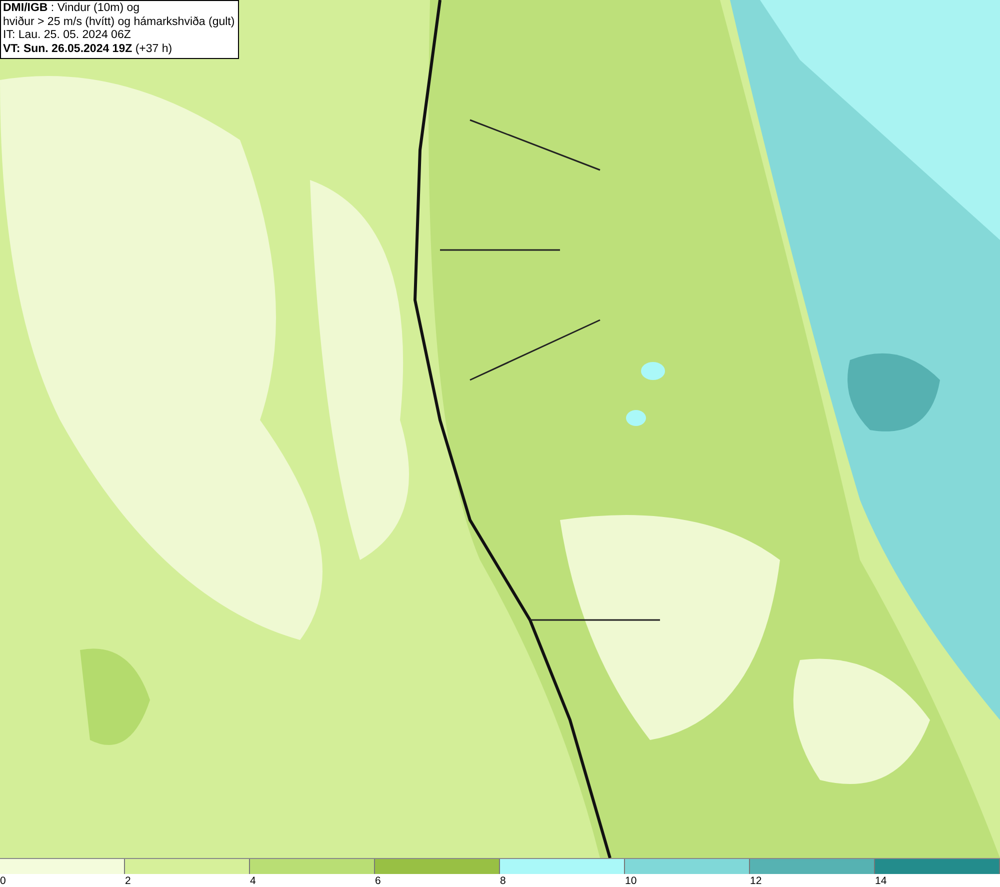 The image size is (1000, 887). I want to click on title-text: IT: Lau. 25. 05. 2024 06Z, so click(67, 35).